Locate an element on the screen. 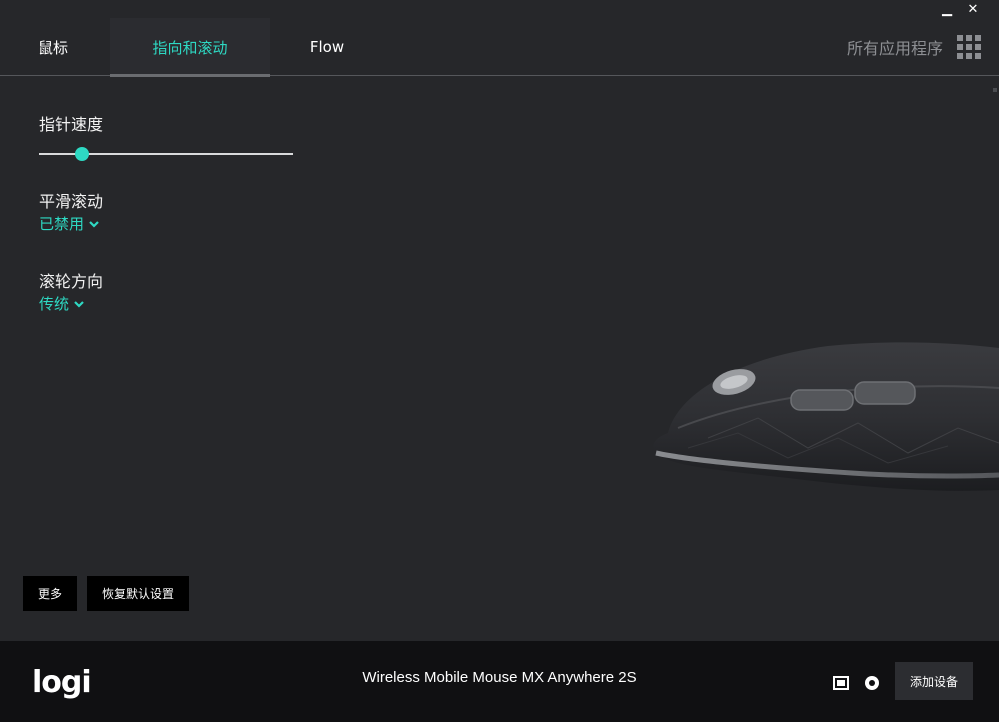  tab-flow: Flow is located at coordinates (327, 47).